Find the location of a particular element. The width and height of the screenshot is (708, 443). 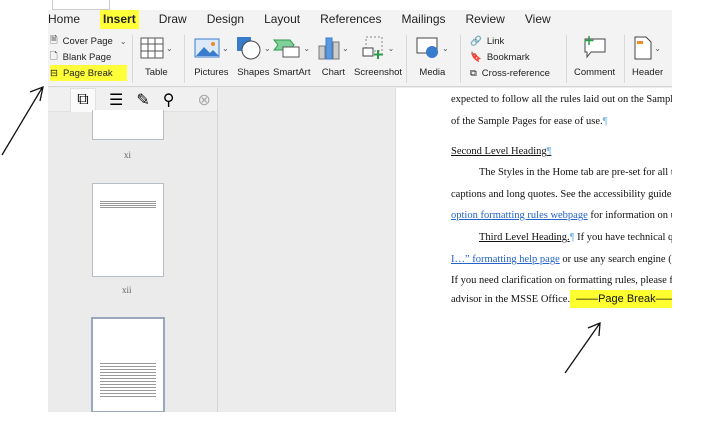

pictures-button: ⌄ Pictures is located at coordinates (211, 55).